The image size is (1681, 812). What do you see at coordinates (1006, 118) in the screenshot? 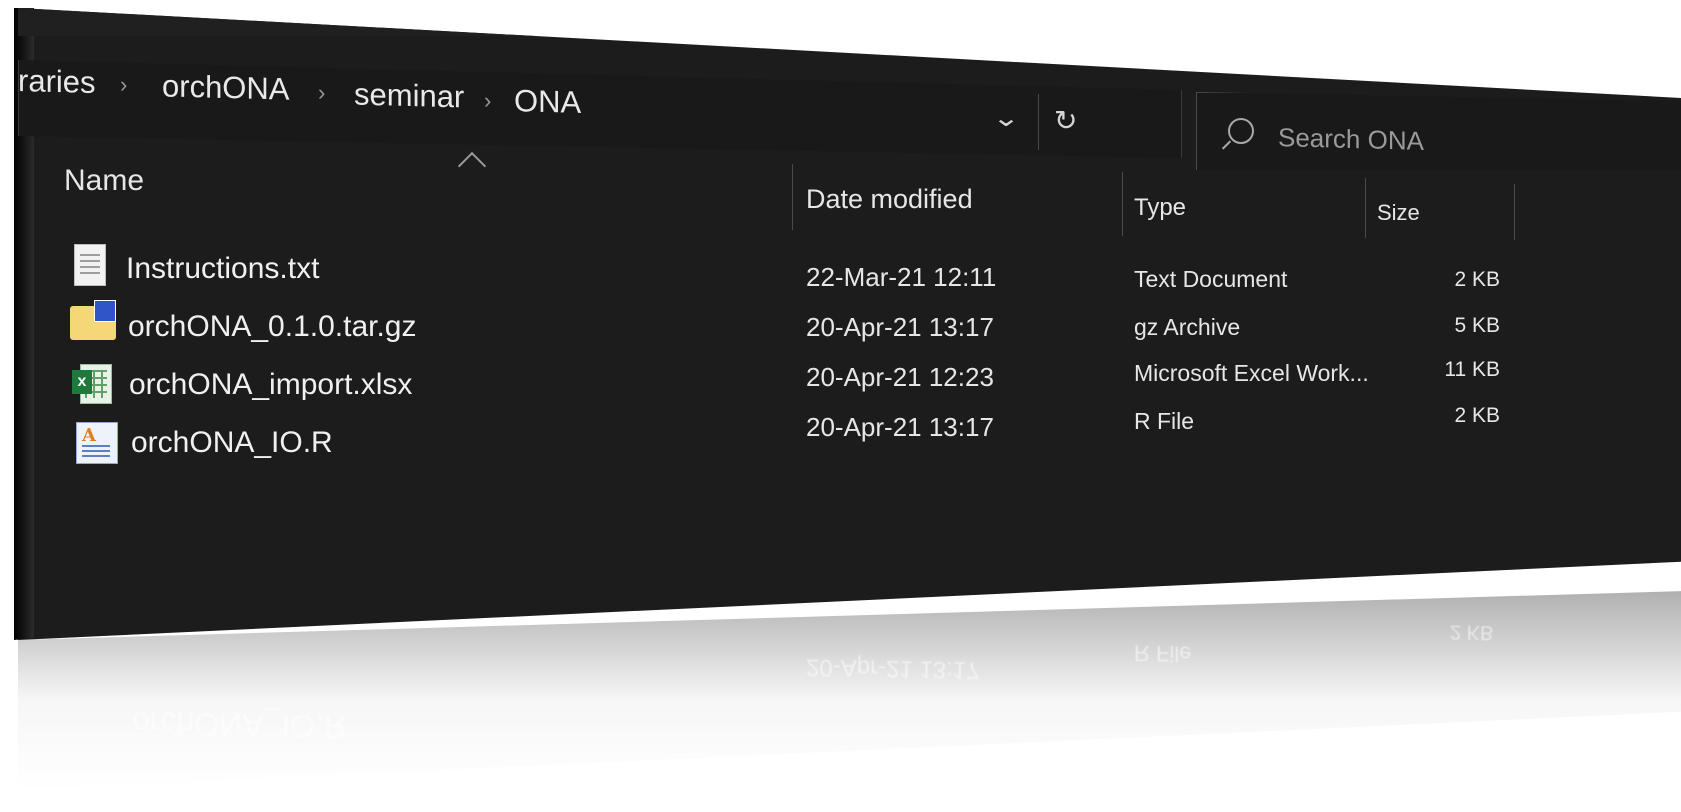
I see `chevron-down-icon: ⌄` at bounding box center [1006, 118].